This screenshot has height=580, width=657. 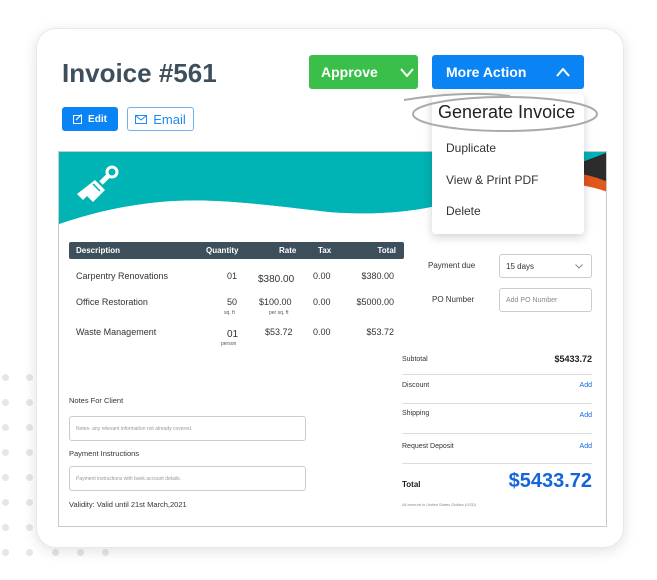 I want to click on total-row: Total $5433.72, so click(x=497, y=485).